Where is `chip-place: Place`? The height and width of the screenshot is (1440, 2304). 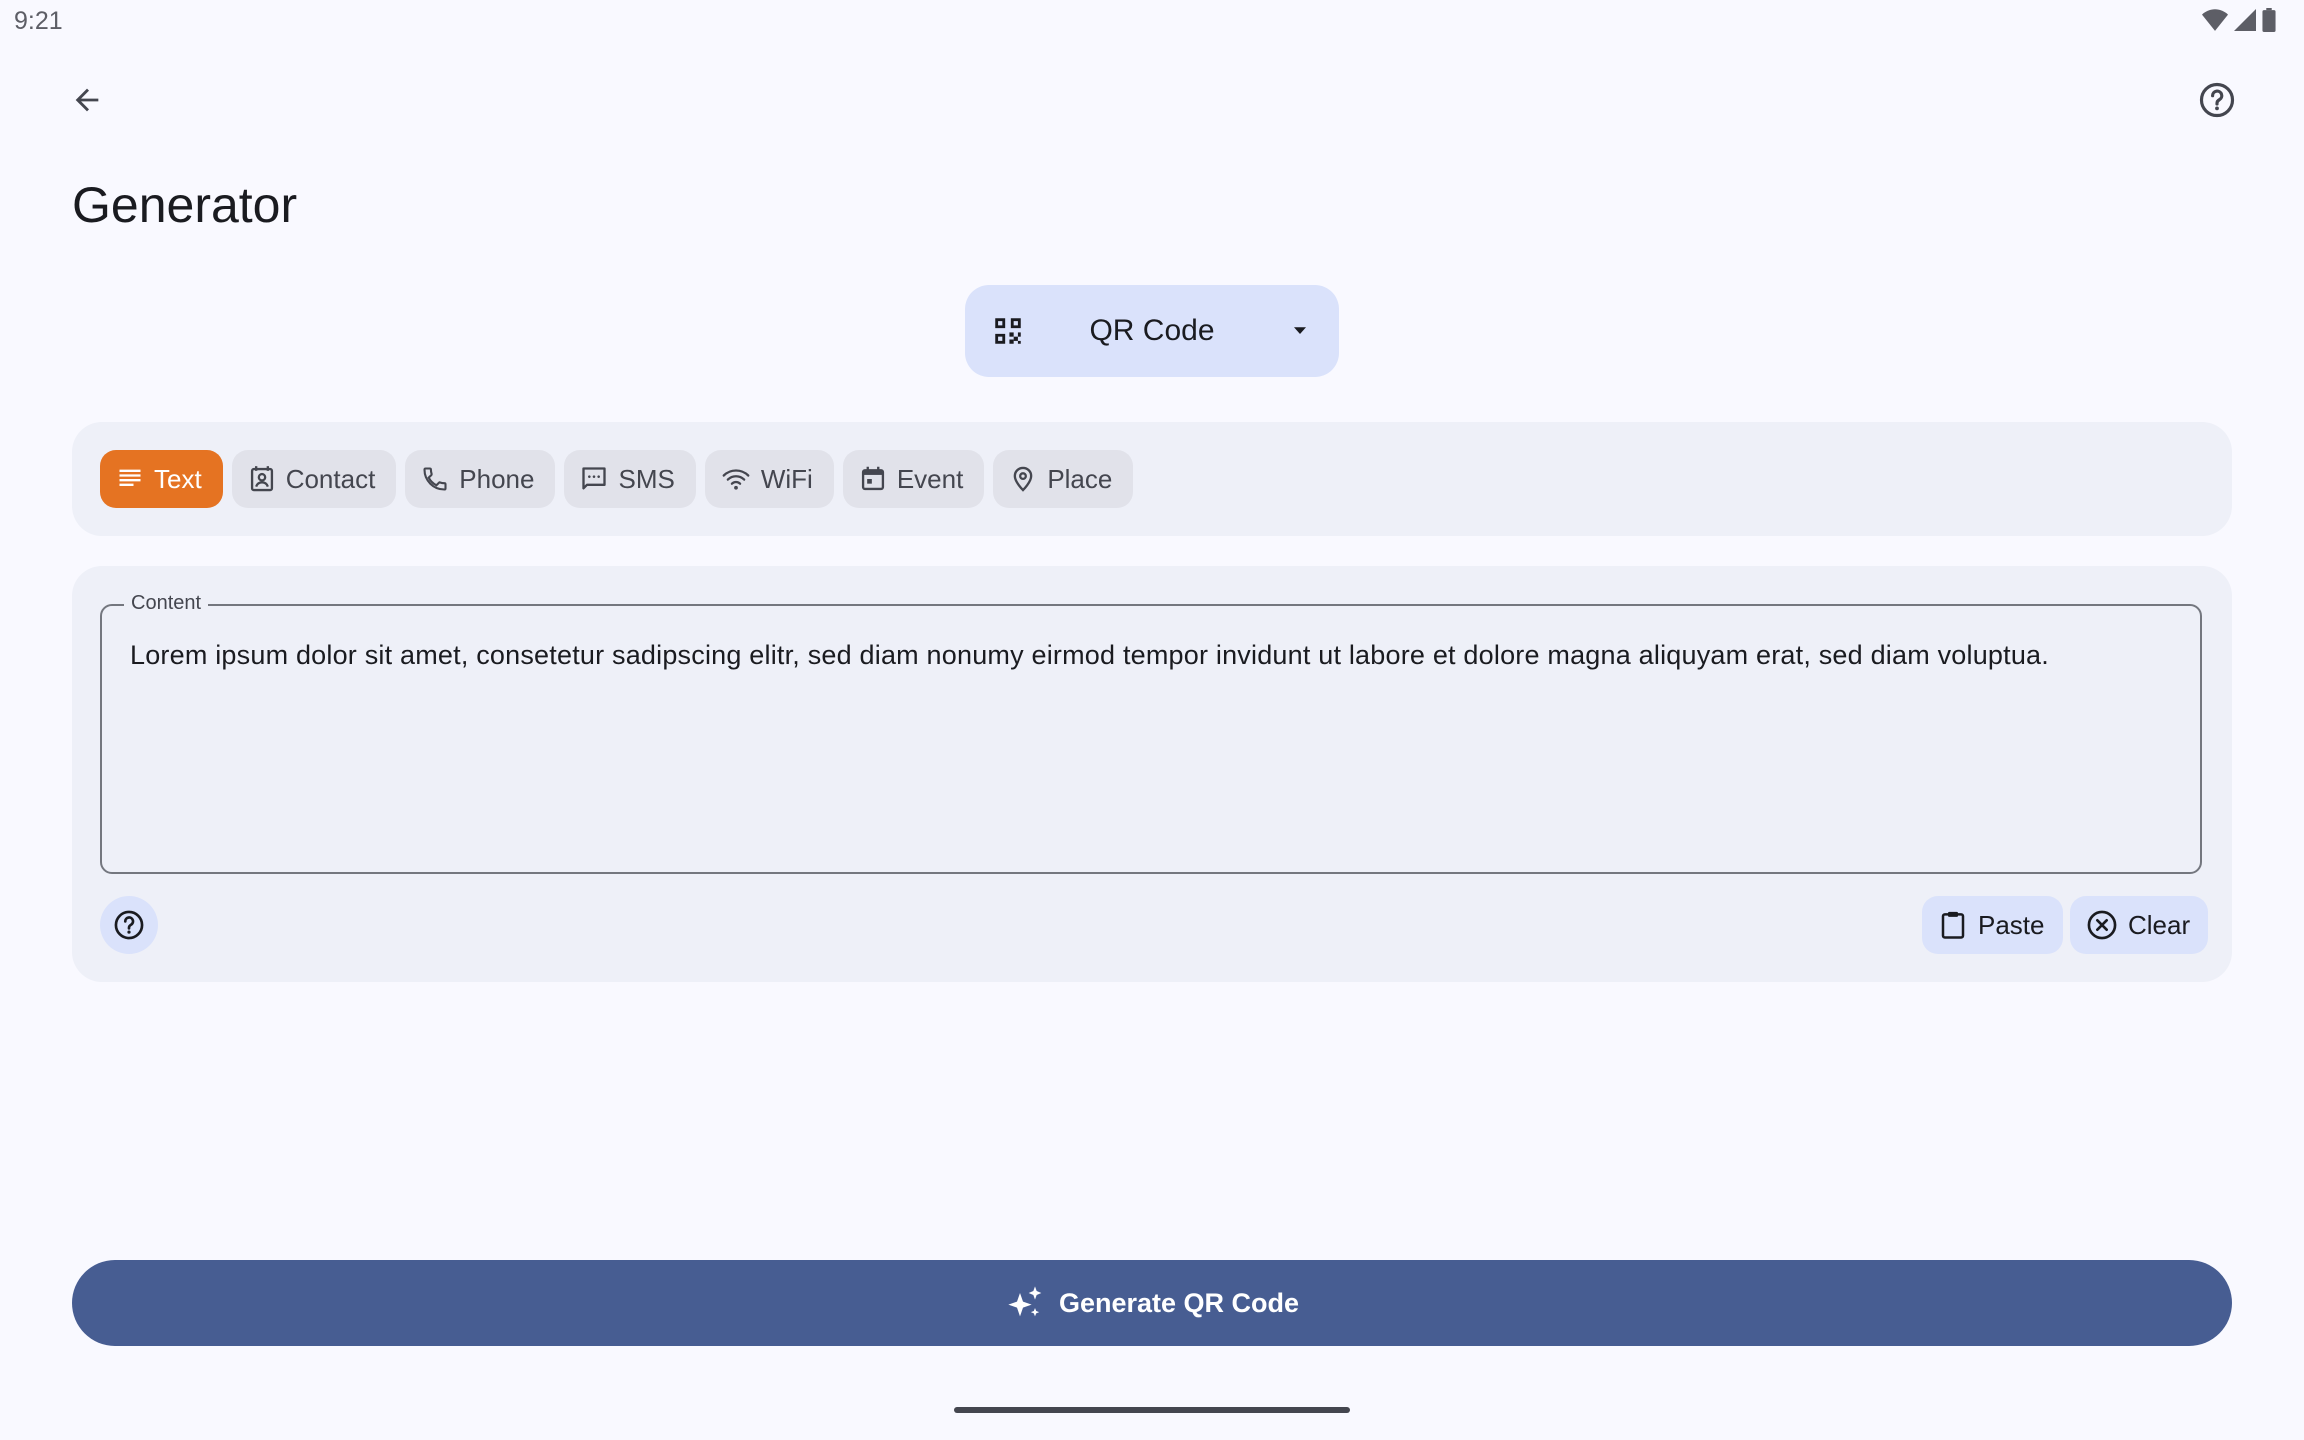 chip-place: Place is located at coordinates (1063, 479).